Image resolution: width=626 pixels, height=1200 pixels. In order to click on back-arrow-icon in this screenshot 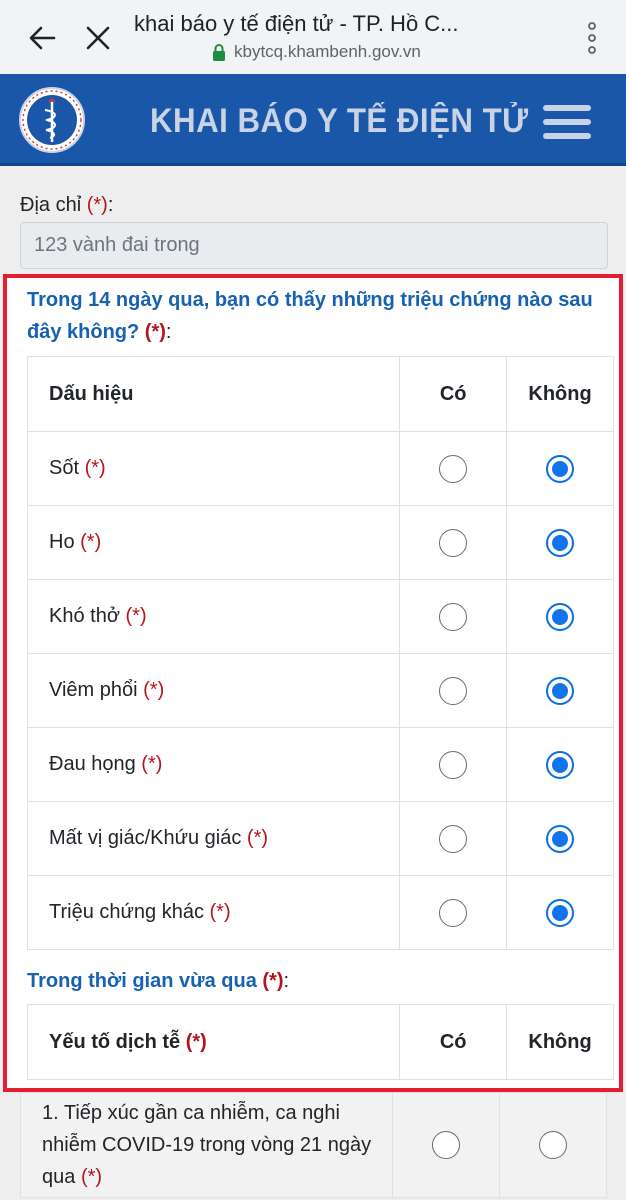, I will do `click(42, 38)`.